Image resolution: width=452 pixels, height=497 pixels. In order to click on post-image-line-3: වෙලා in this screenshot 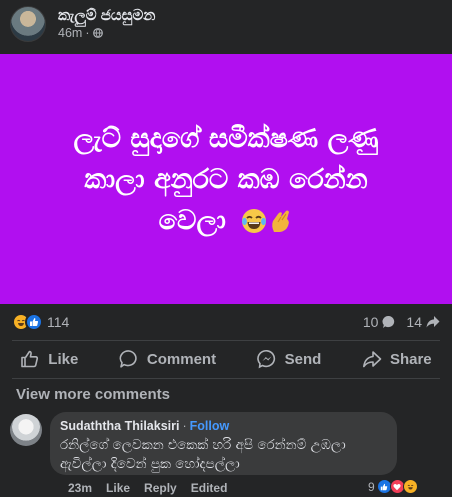, I will do `click(192, 220)`.